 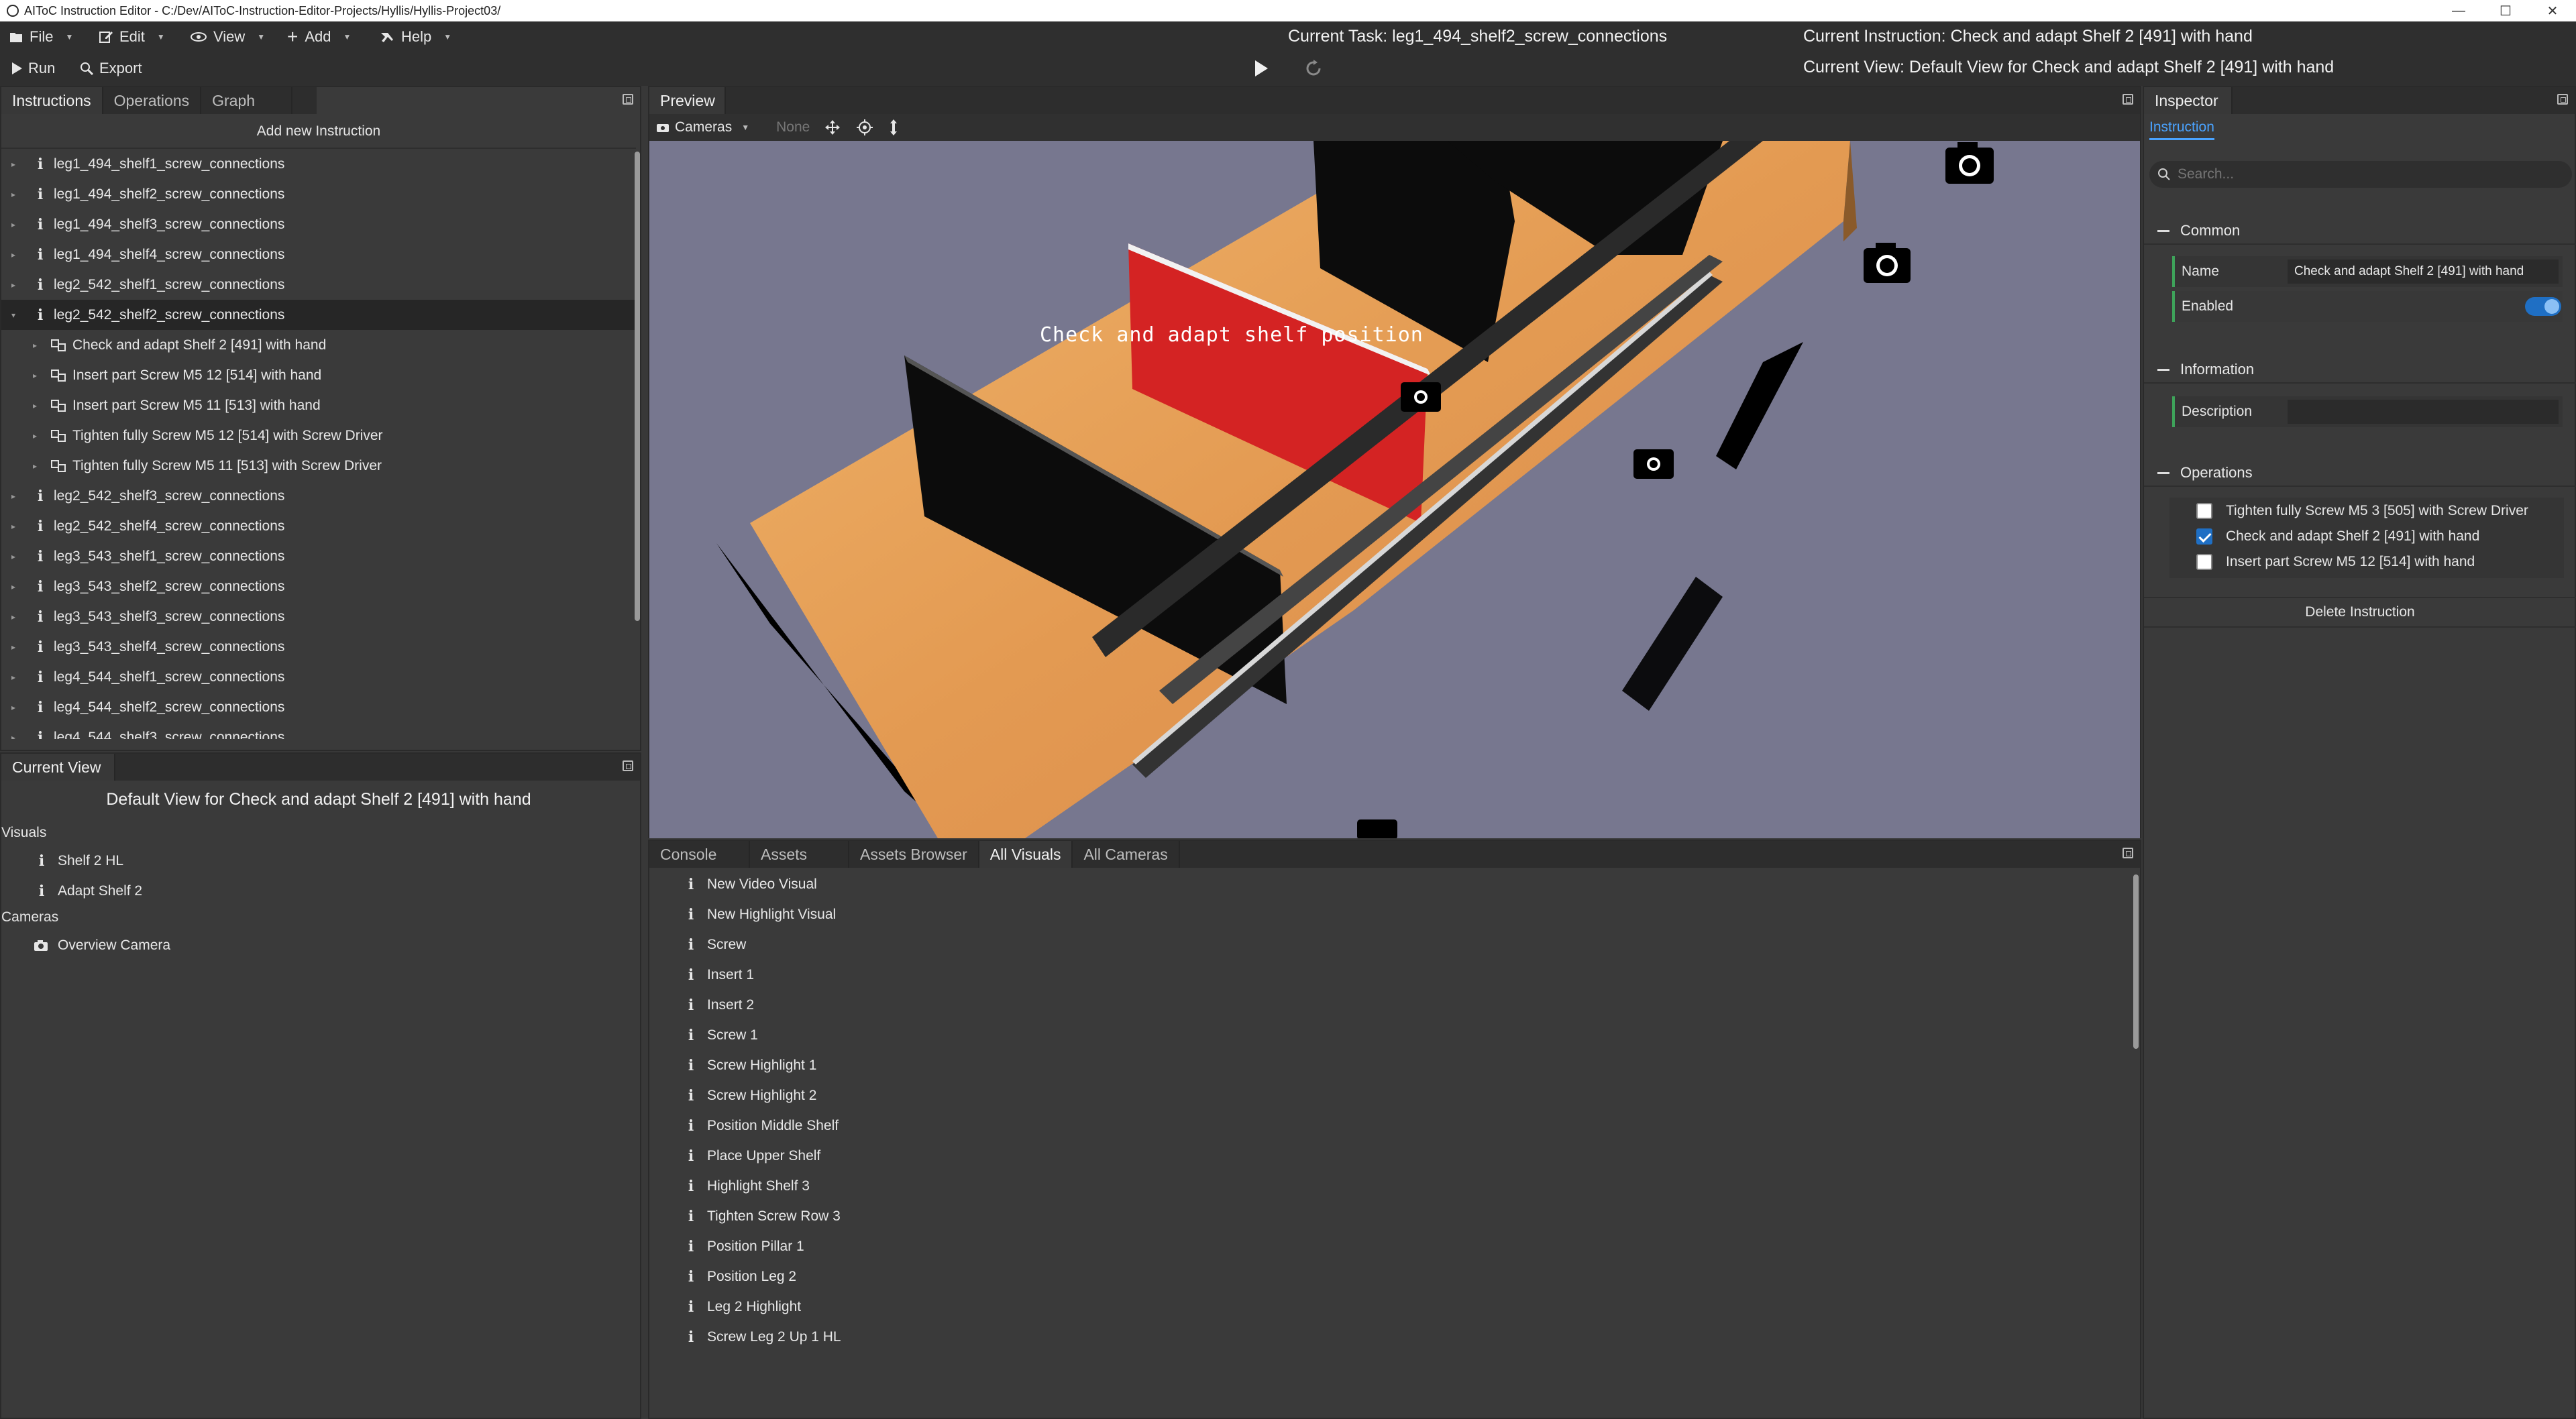 I want to click on tree-task-item: ▸ i leg1_494_shelf1_screw_connections, so click(x=318, y=164).